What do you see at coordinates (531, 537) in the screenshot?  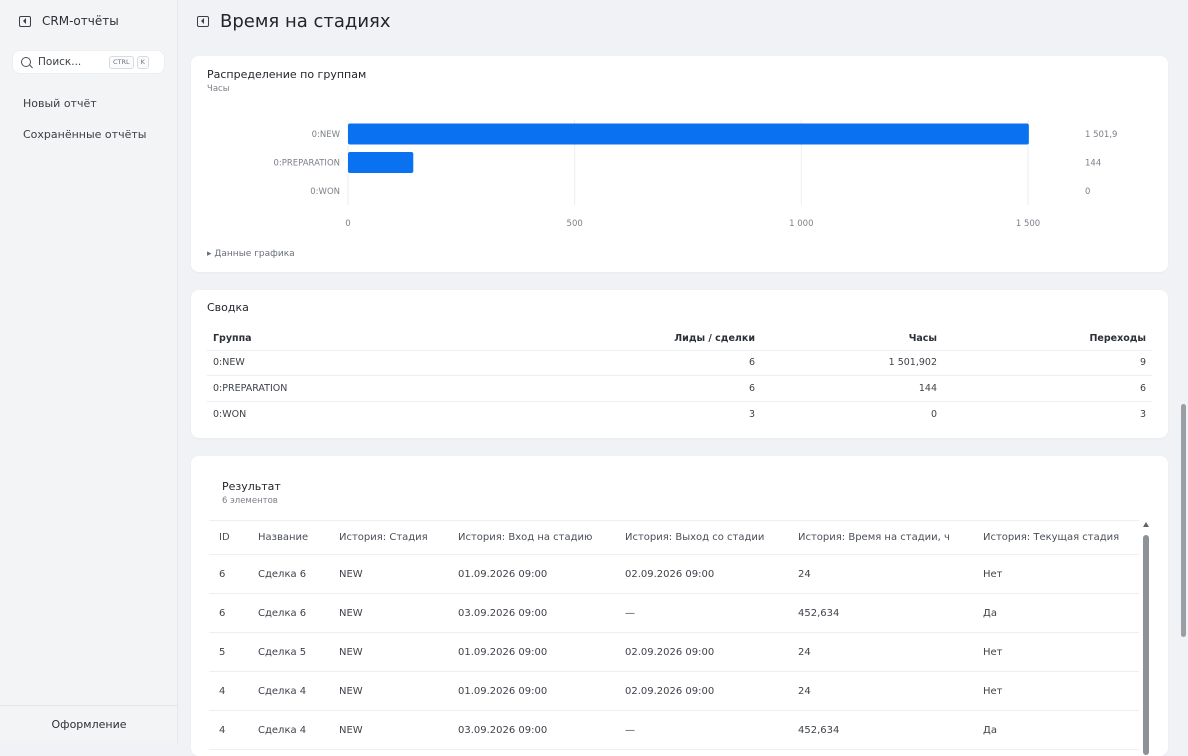 I see `result-col-enter: История: Вход на стадию` at bounding box center [531, 537].